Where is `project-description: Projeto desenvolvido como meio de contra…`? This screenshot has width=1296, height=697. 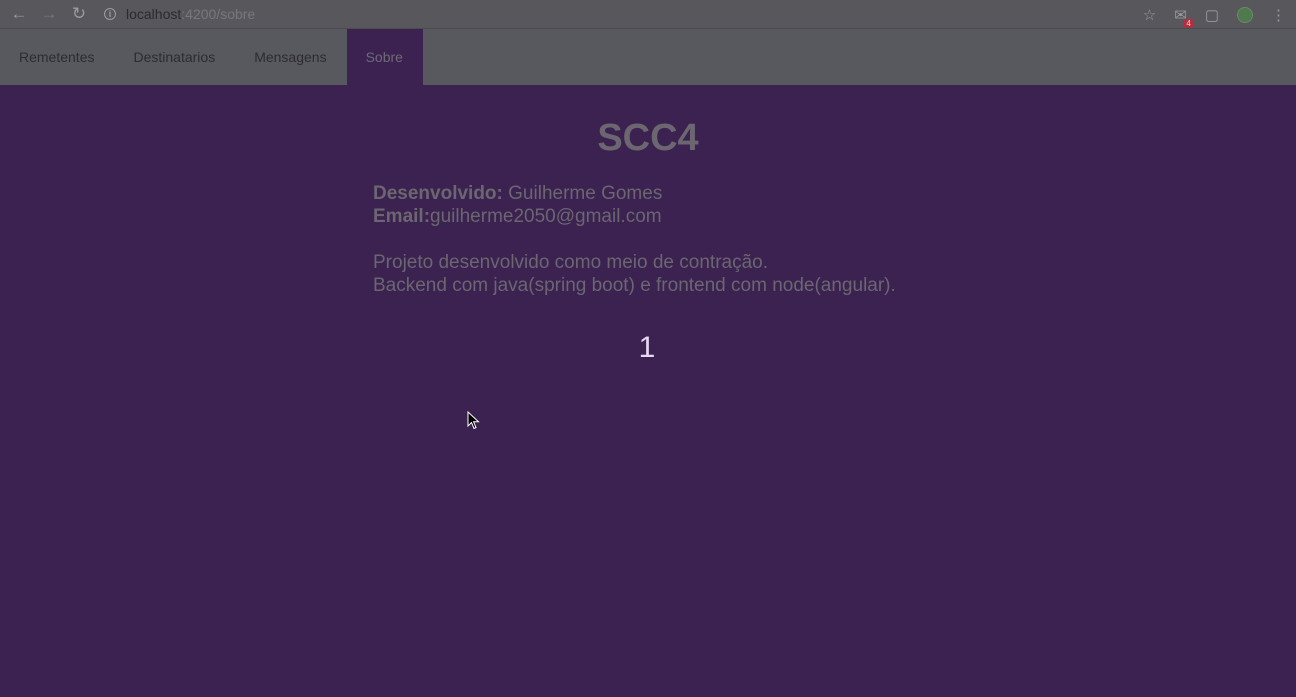 project-description: Projeto desenvolvido como meio de contra… is located at coordinates (634, 274).